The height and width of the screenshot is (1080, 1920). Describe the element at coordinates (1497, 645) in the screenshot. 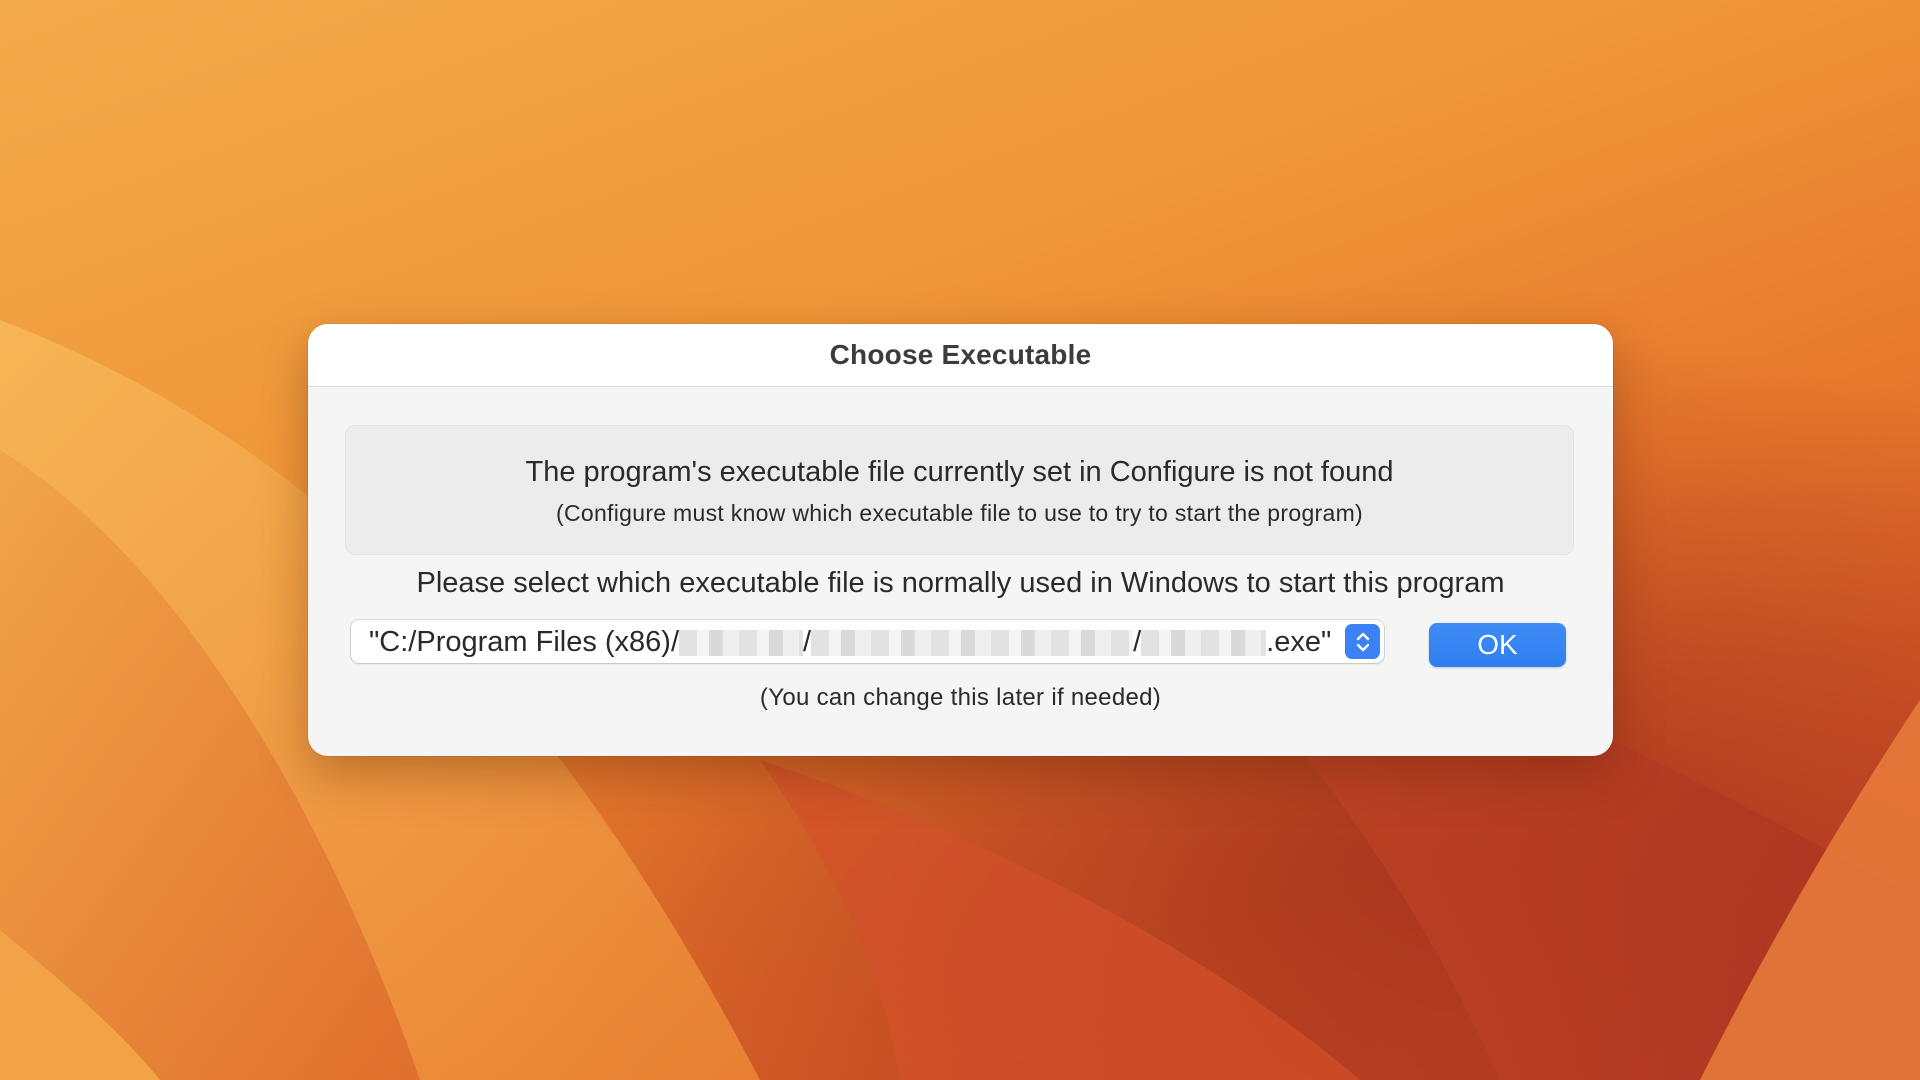

I see `ok-button: OK` at that location.